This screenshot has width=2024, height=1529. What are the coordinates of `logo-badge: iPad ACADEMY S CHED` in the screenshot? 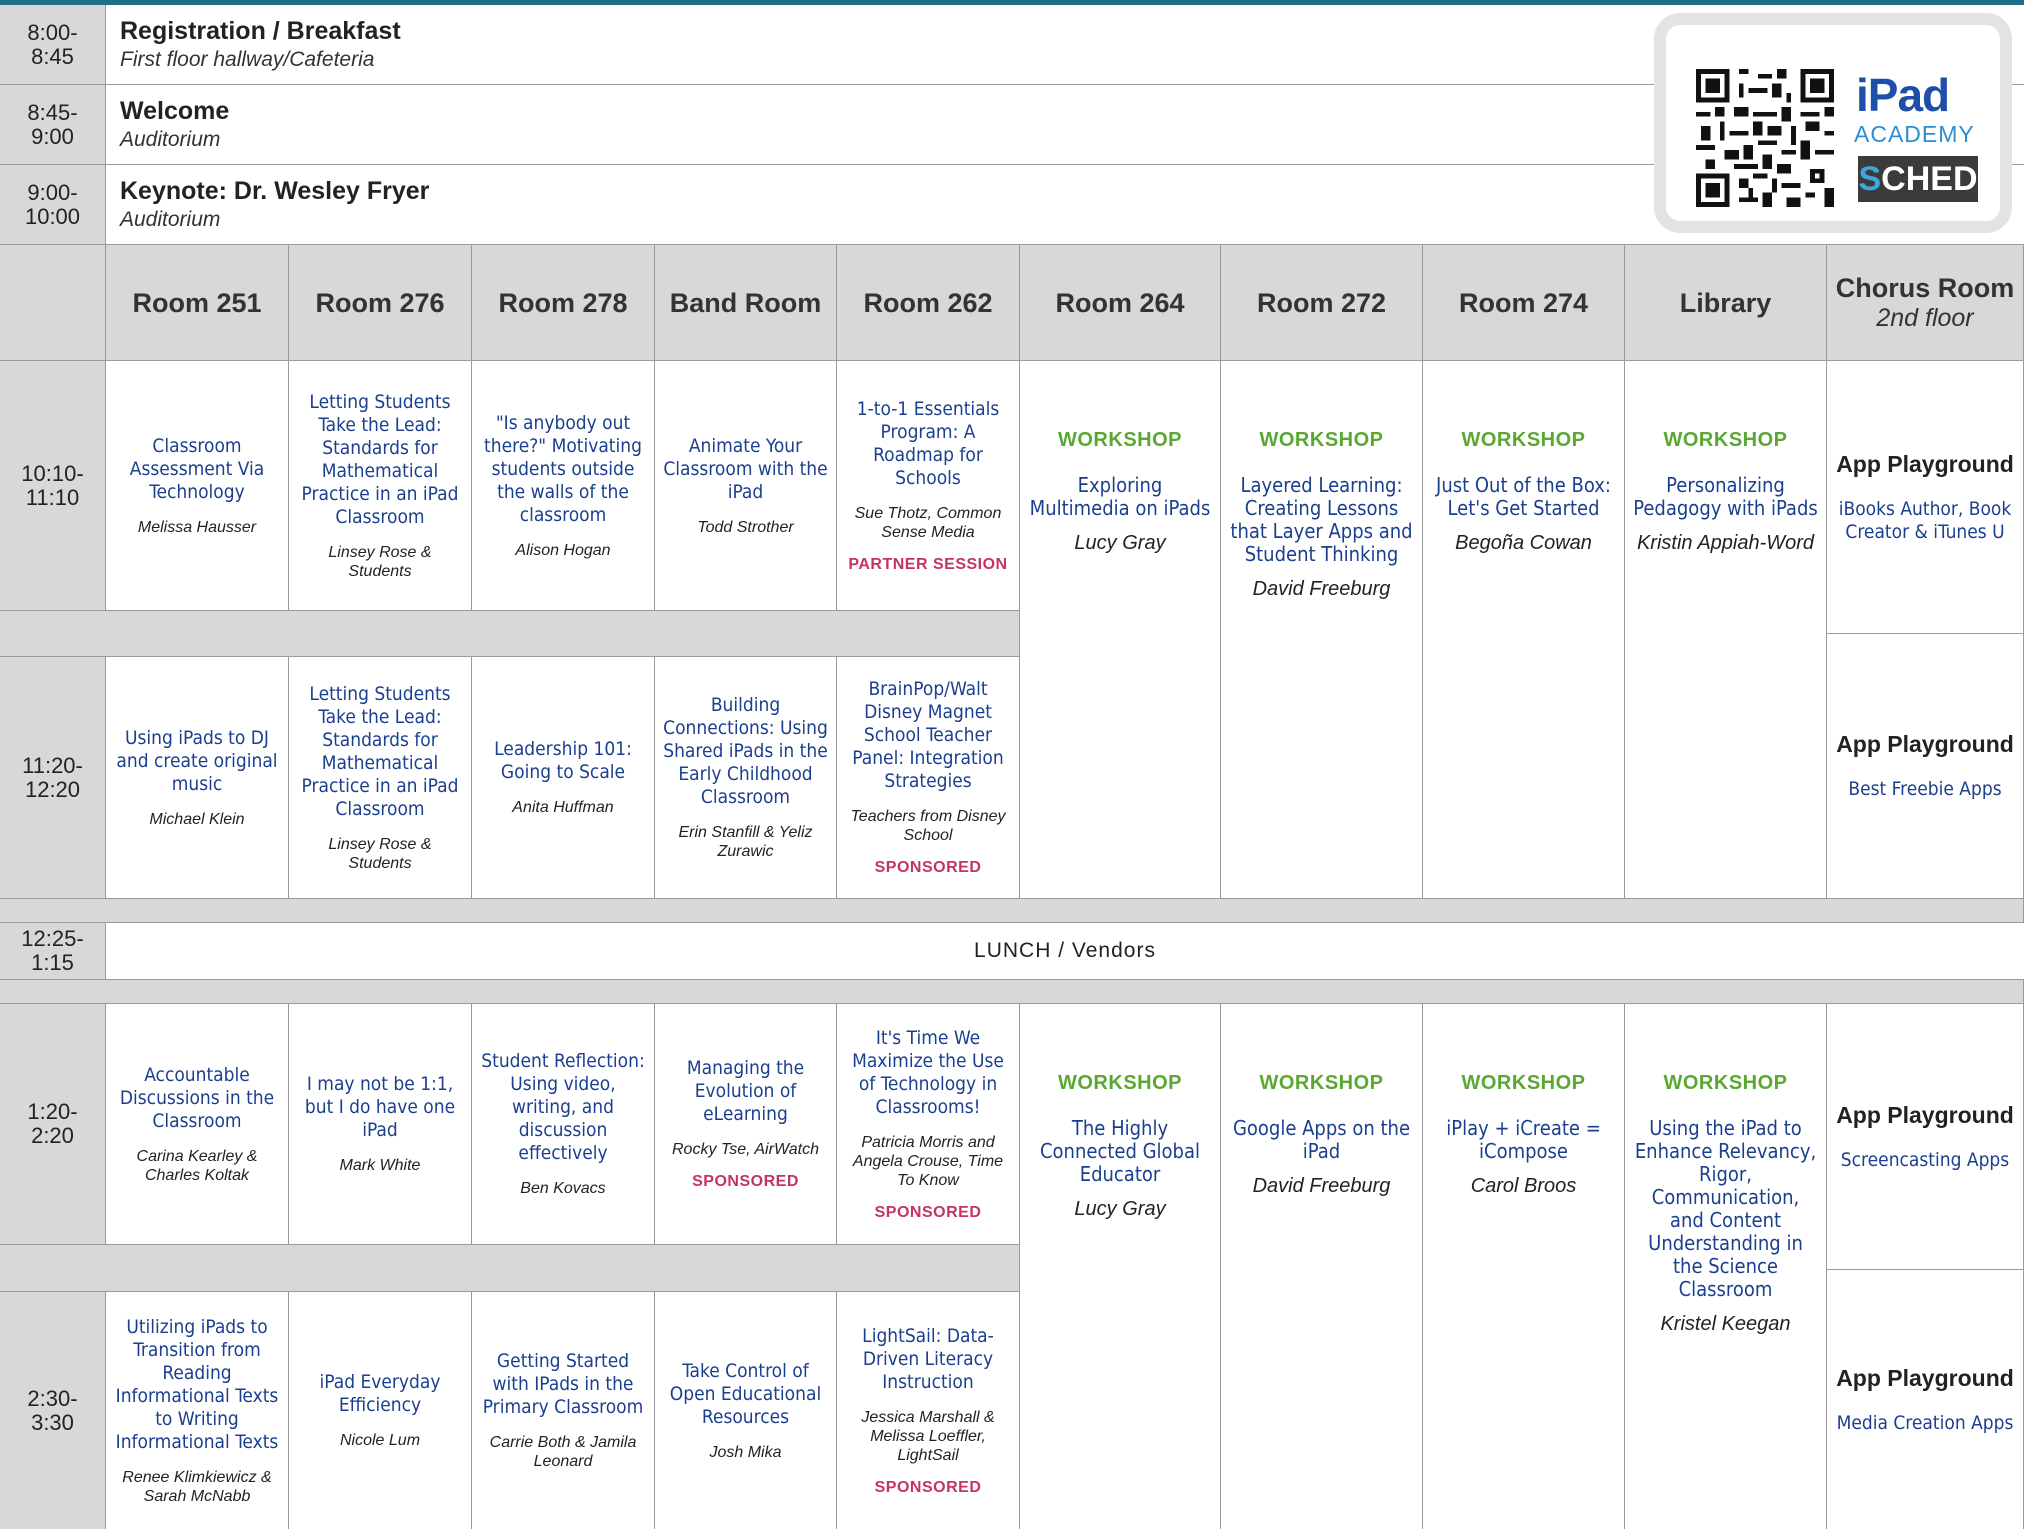 It's located at (1833, 123).